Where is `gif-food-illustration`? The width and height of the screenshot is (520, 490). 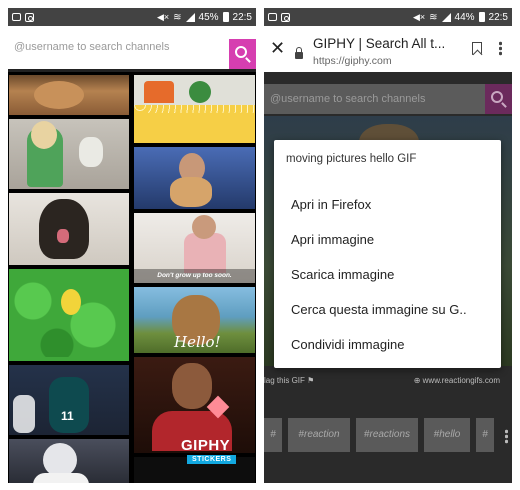
gif-food-illustration is located at coordinates (194, 109).